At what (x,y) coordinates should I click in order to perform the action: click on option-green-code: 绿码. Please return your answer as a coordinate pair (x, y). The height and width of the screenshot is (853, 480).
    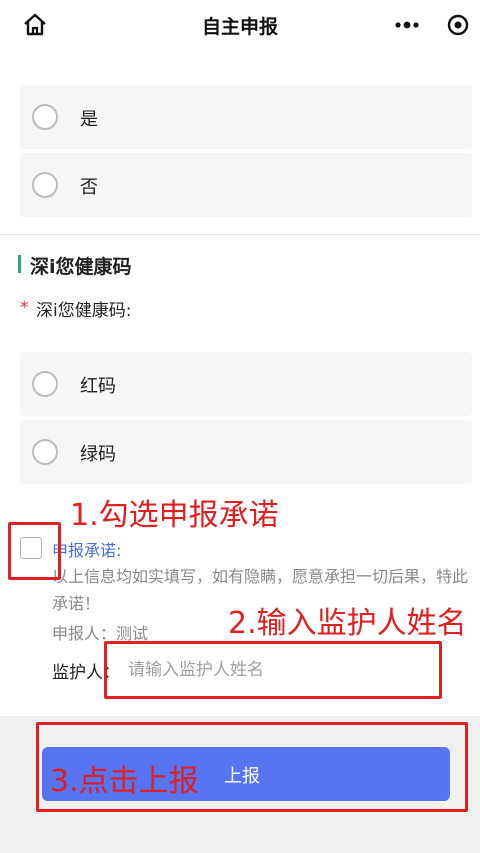
    Looking at the image, I should click on (246, 452).